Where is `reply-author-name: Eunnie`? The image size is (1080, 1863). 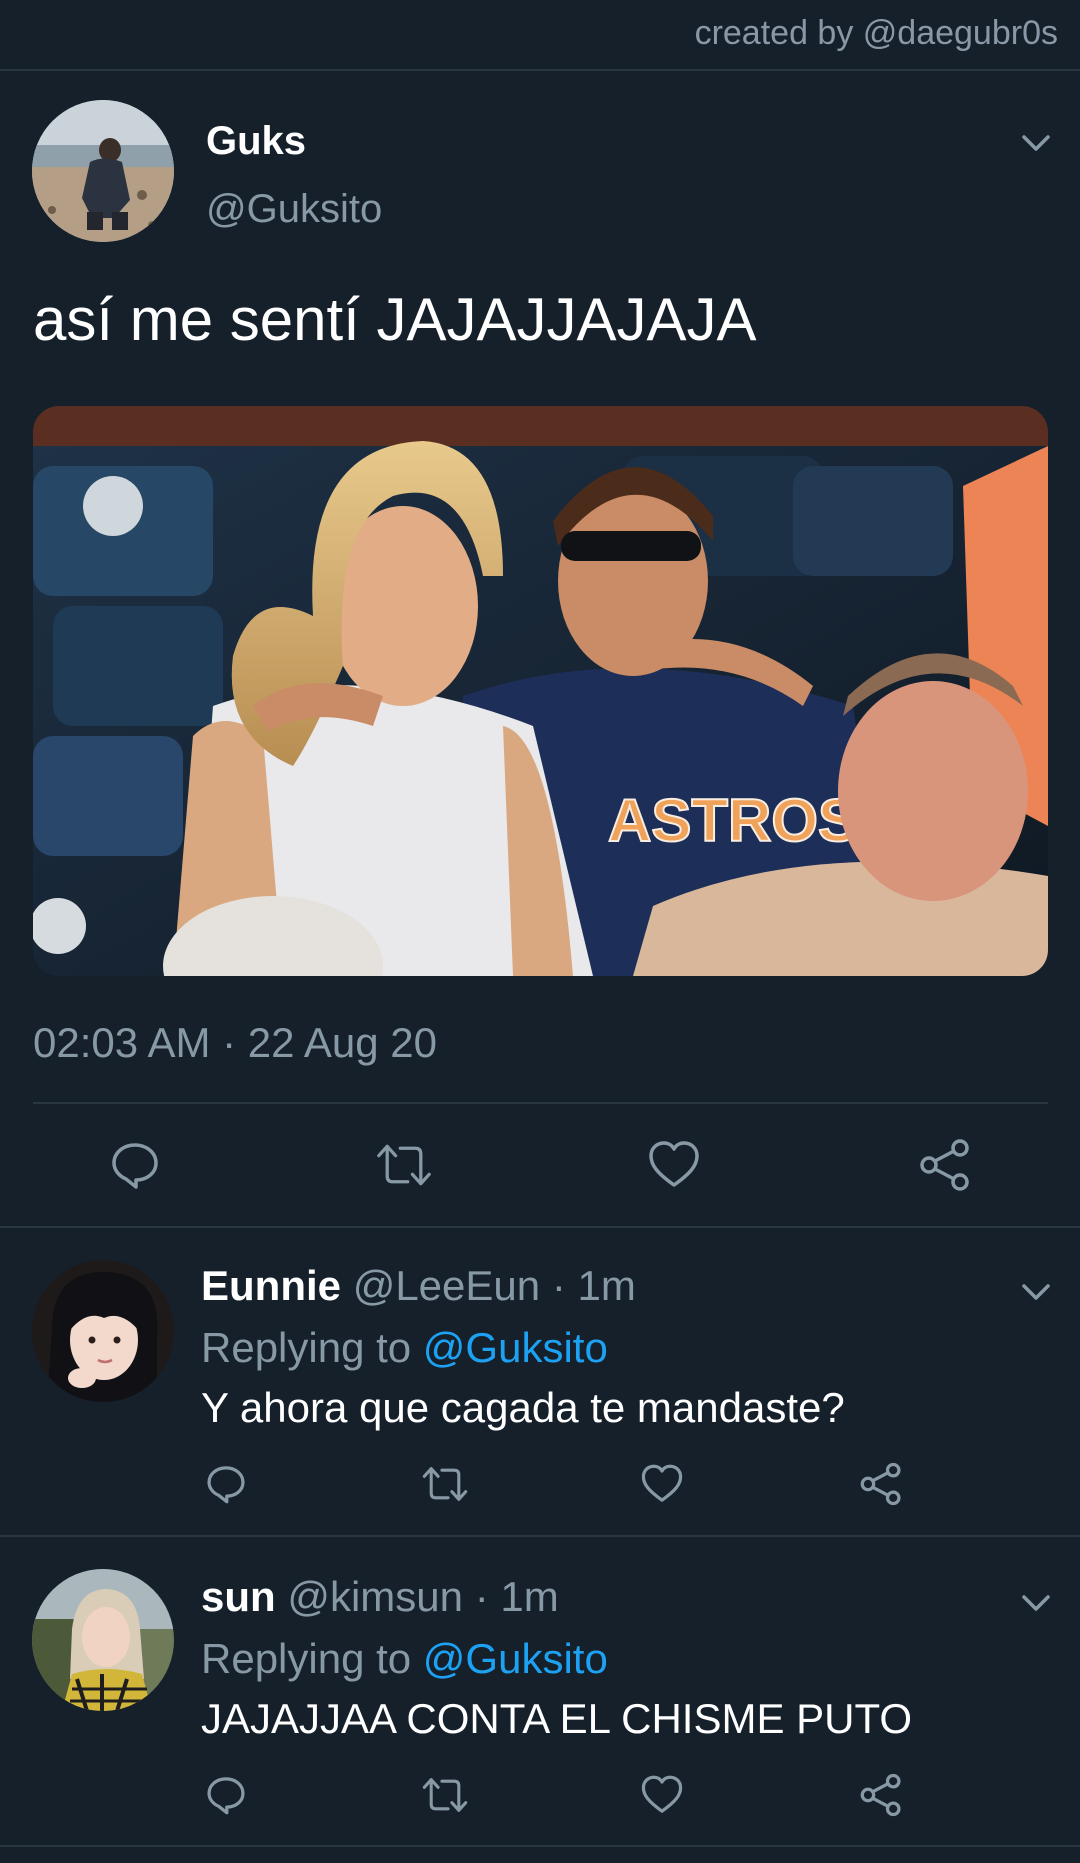 reply-author-name: Eunnie is located at coordinates (271, 1285).